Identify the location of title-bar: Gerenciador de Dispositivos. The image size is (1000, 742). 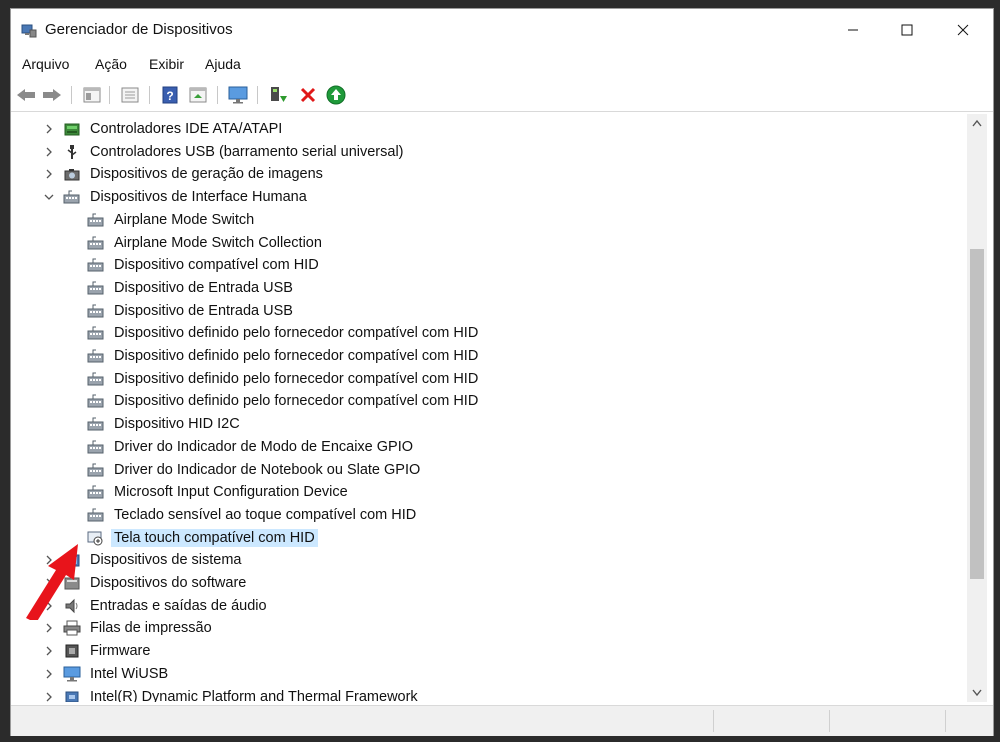
(502, 30).